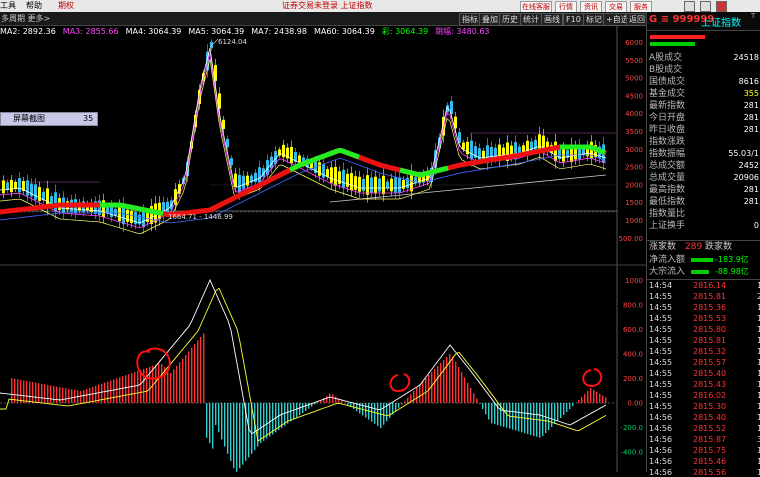 This screenshot has height=477, width=760. Describe the element at coordinates (705, 6) in the screenshot. I see `maximize-icon` at that location.